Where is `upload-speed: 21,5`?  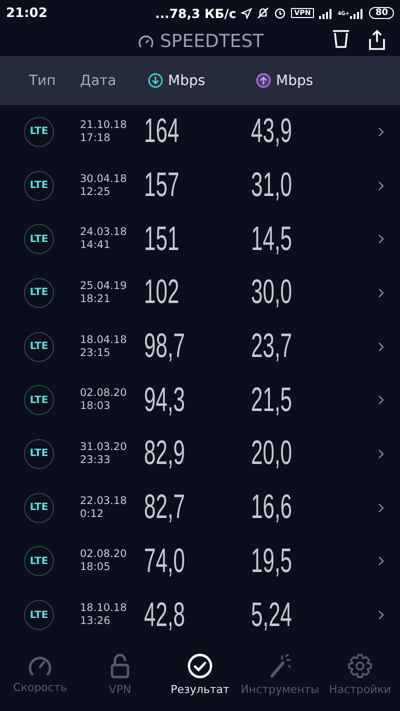 upload-speed: 21,5 is located at coordinates (272, 400).